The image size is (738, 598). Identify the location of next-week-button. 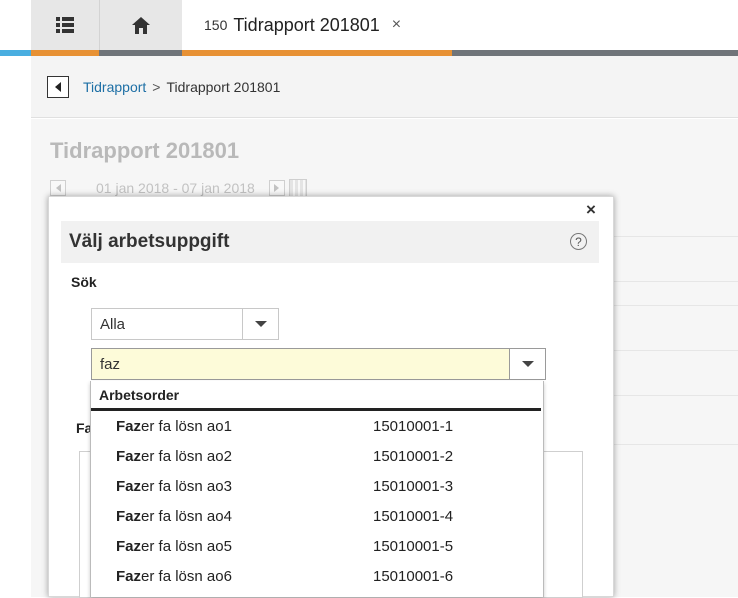
(276, 188).